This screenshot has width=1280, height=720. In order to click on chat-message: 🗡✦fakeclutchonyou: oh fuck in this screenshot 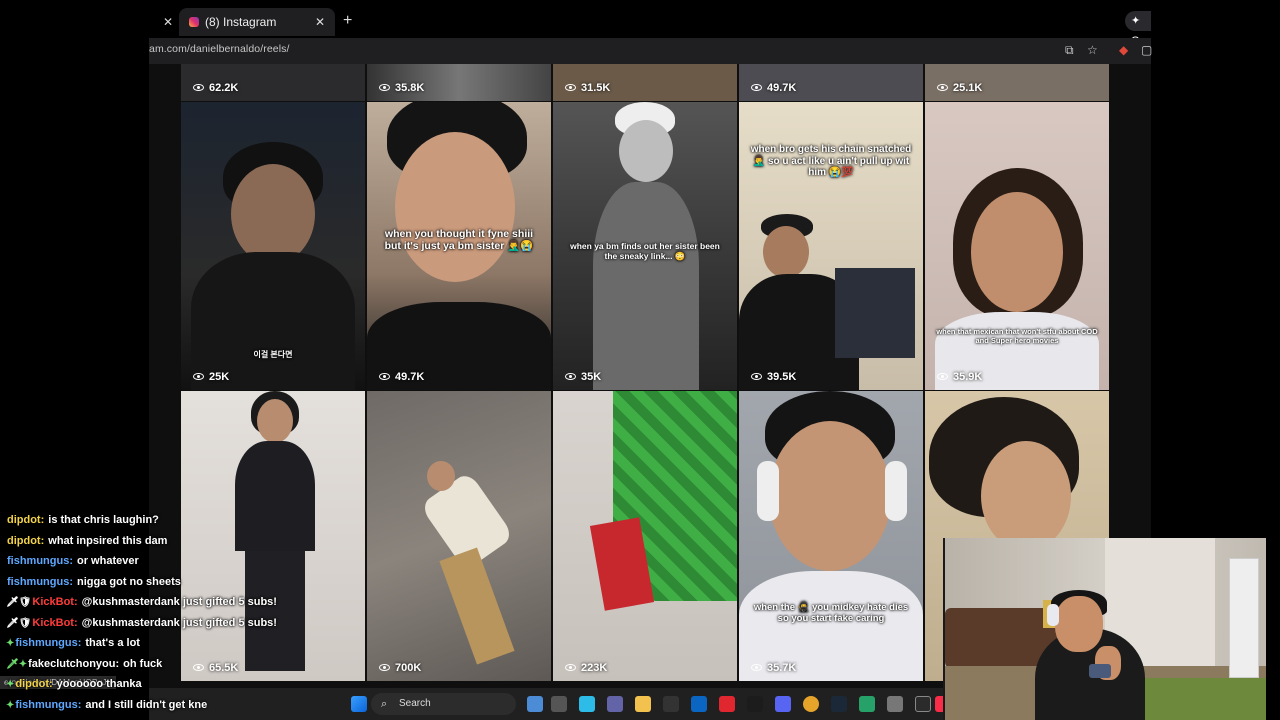, I will do `click(156, 666)`.